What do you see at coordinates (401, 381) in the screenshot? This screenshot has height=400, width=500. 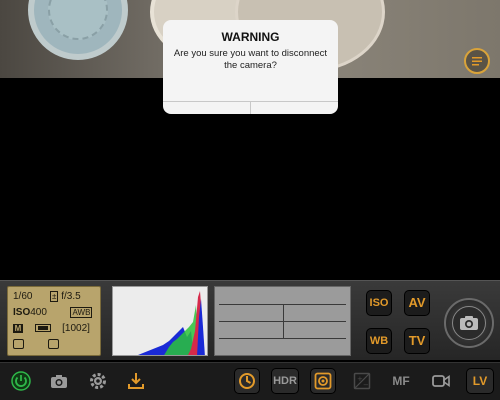 I see `mf-button: MF` at bounding box center [401, 381].